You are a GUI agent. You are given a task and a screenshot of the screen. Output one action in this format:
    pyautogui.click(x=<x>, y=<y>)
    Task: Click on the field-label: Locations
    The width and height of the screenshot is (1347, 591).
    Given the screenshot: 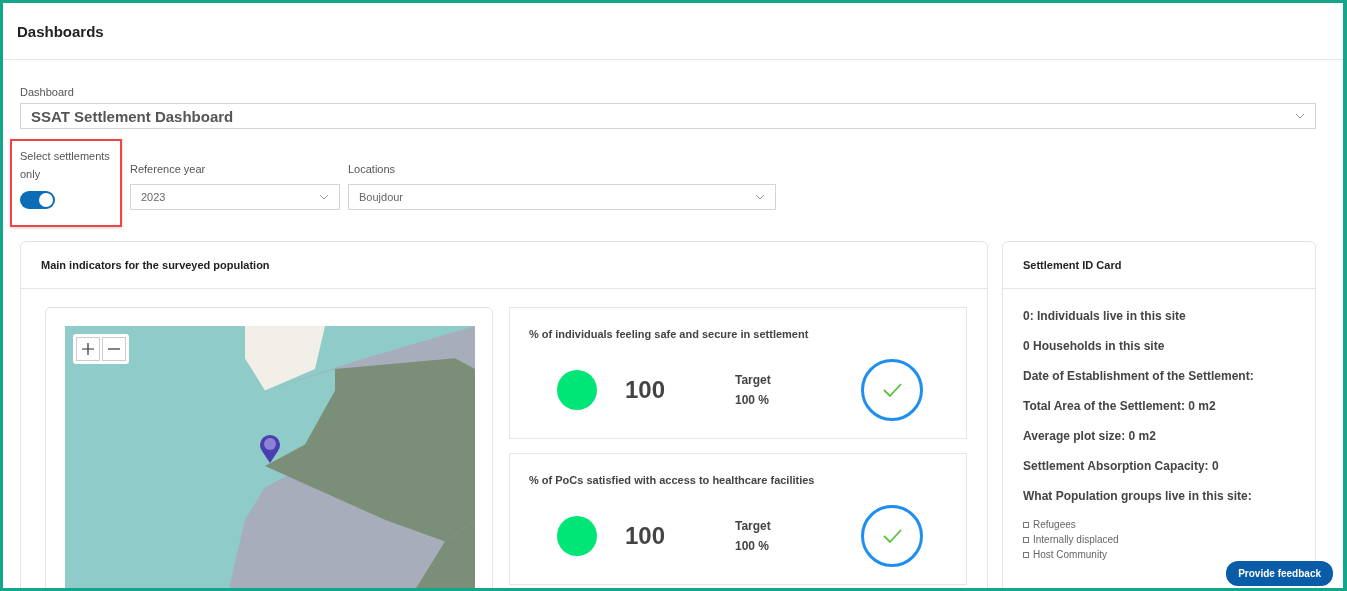 What is the action you would take?
    pyautogui.click(x=372, y=169)
    